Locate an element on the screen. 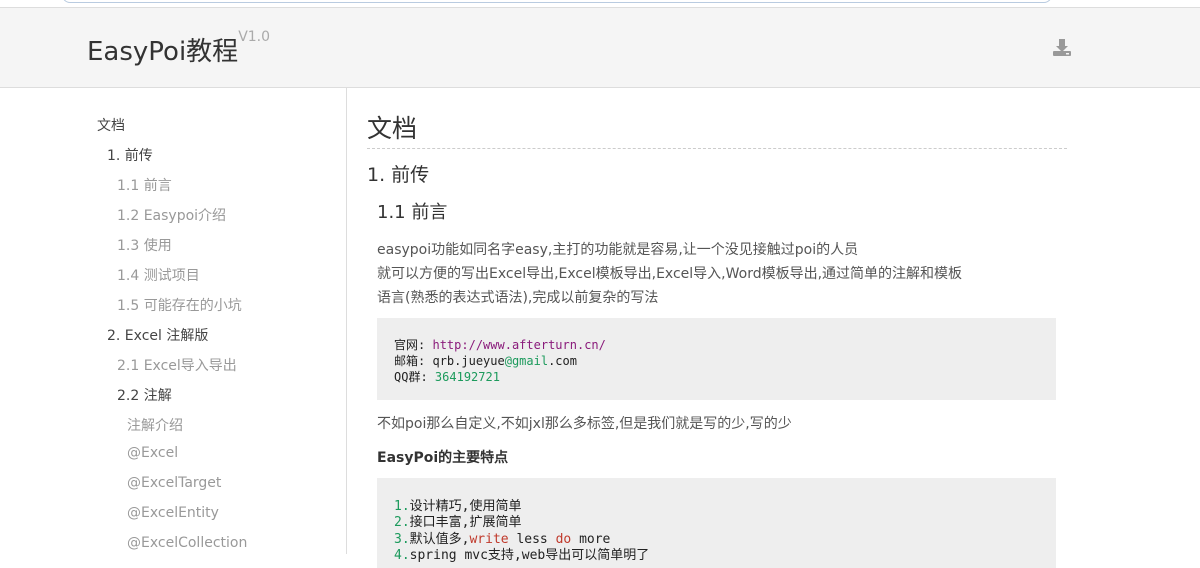  heading-divider is located at coordinates (717, 148).